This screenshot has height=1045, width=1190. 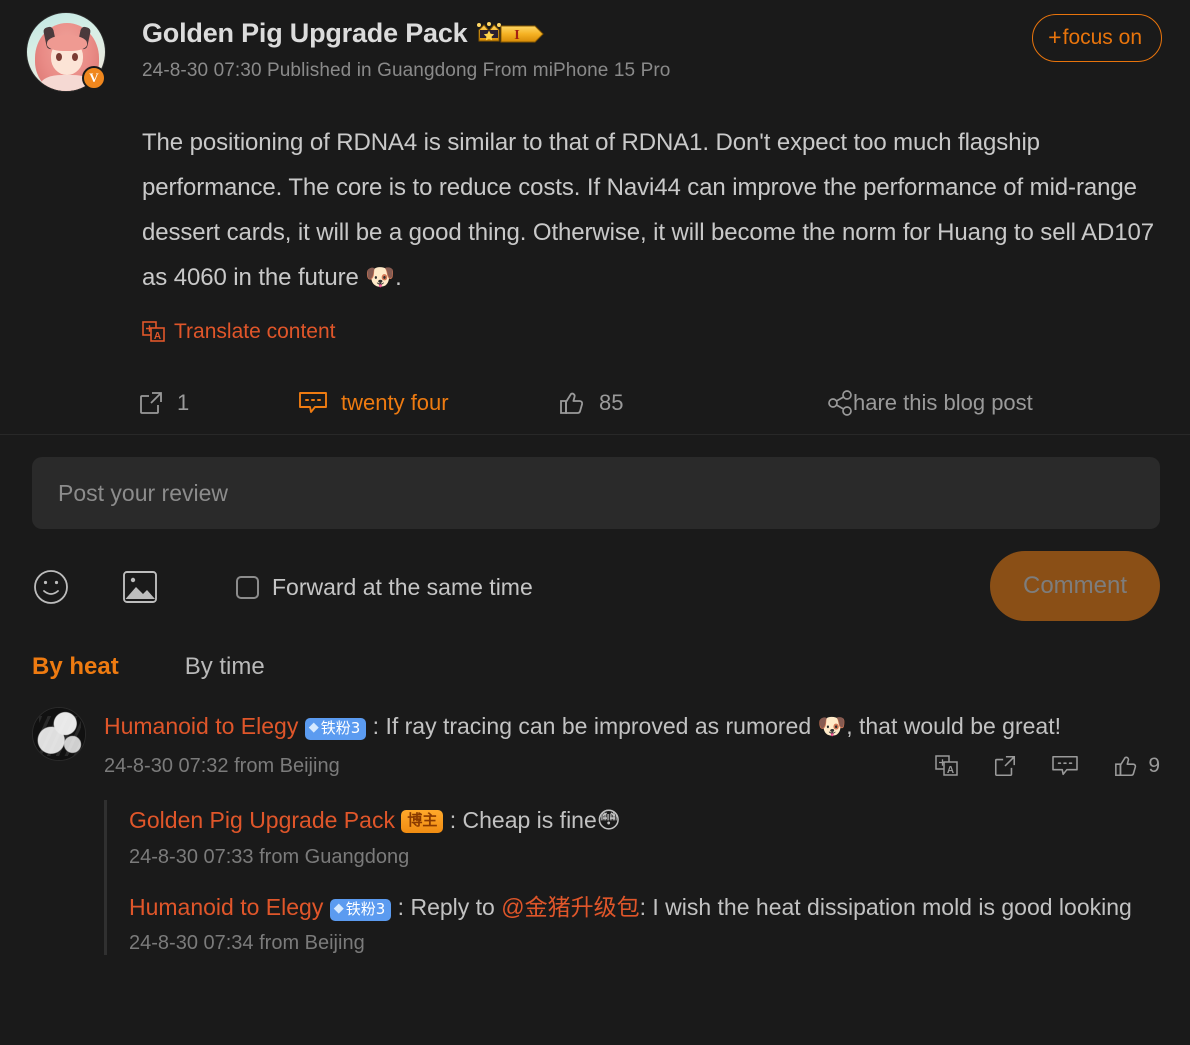 I want to click on post-action-bar: 1 twenty four 85 hare this blog post, so click(x=595, y=403).